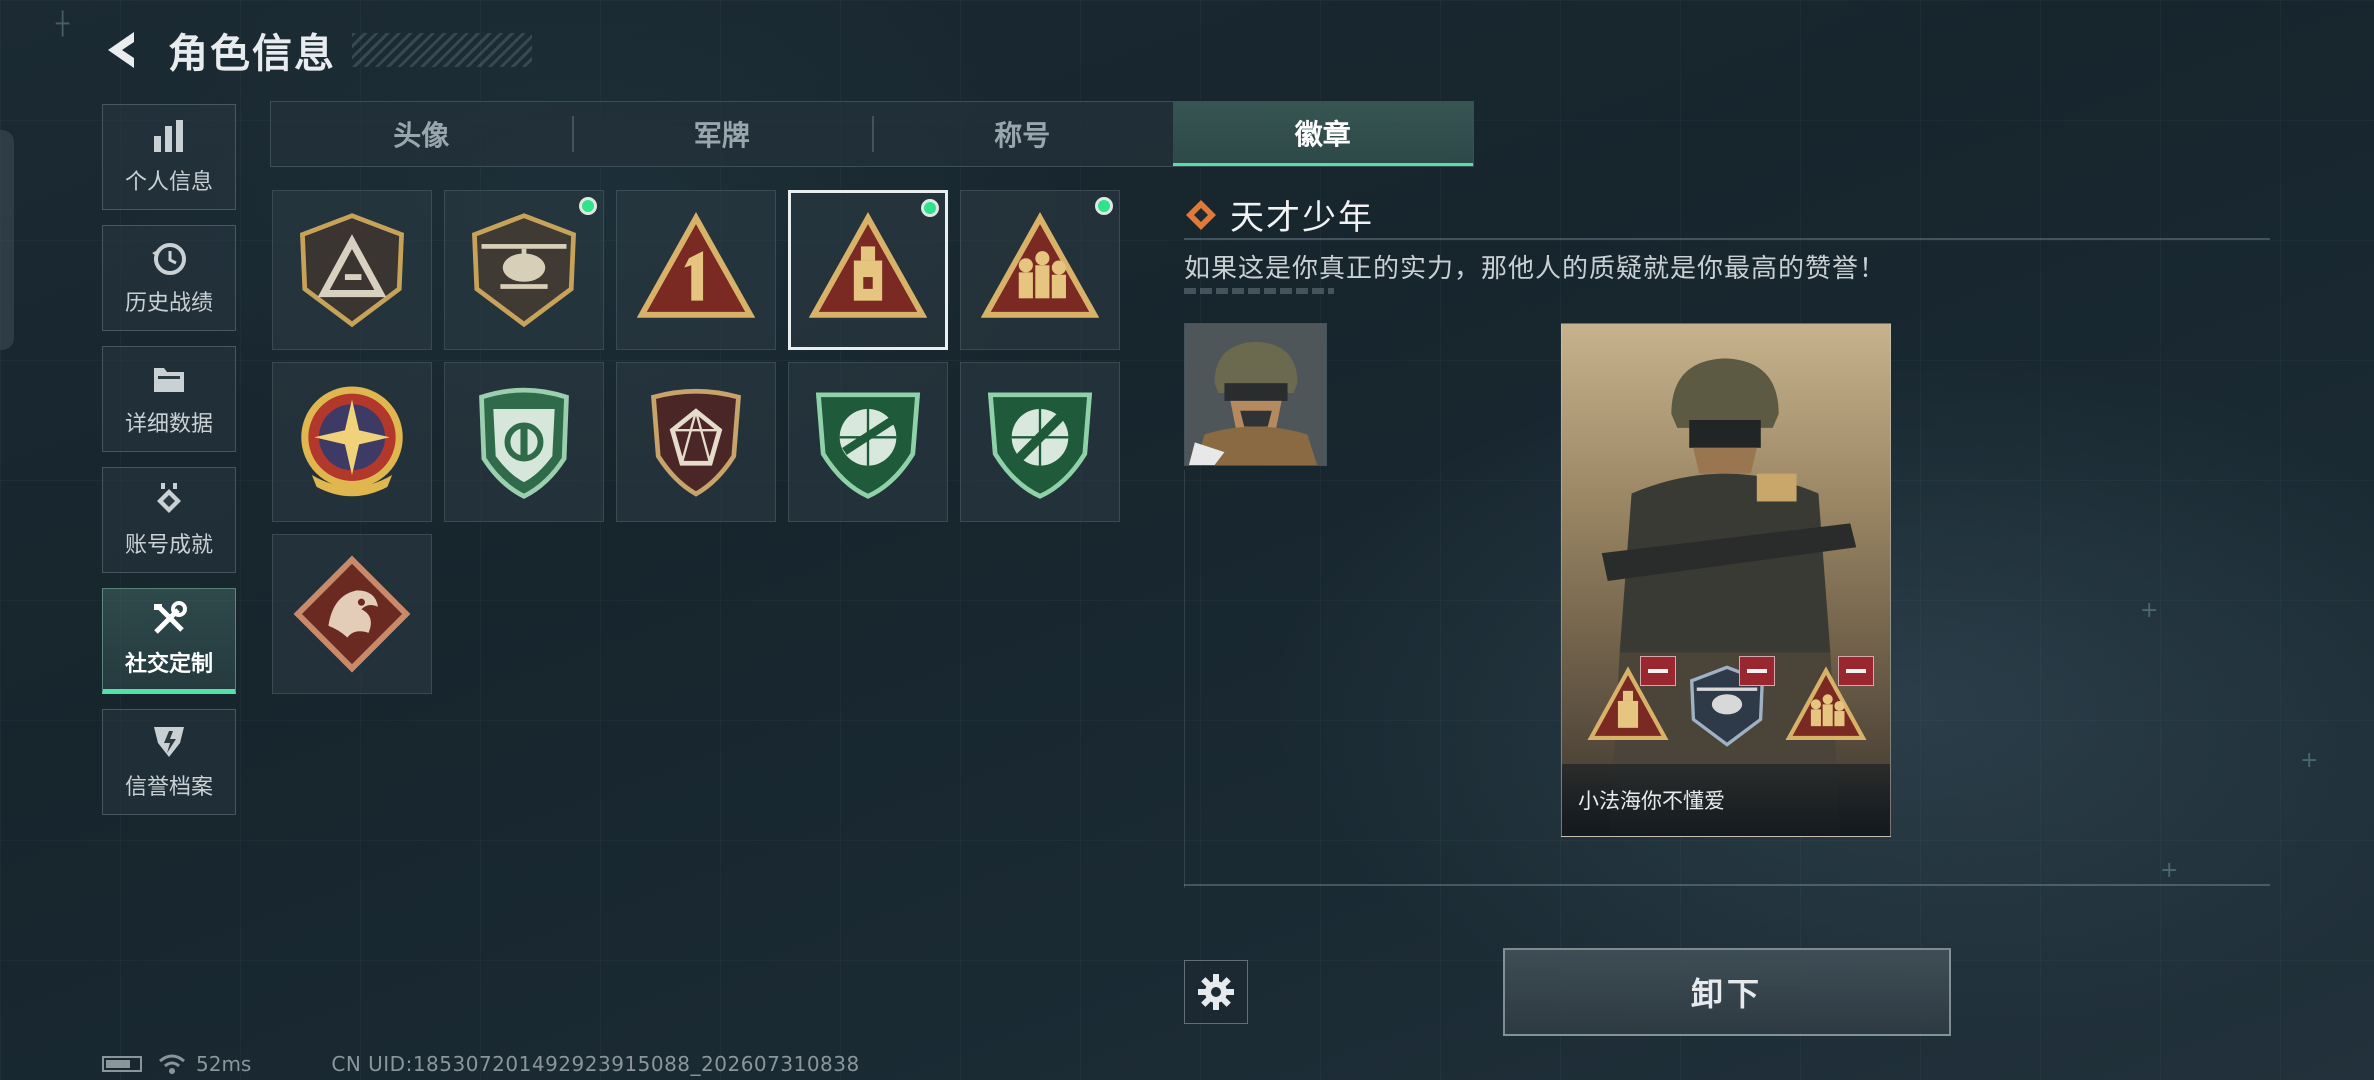 Image resolution: width=2374 pixels, height=1080 pixels. I want to click on soldier-portrait-icon, so click(1255, 394).